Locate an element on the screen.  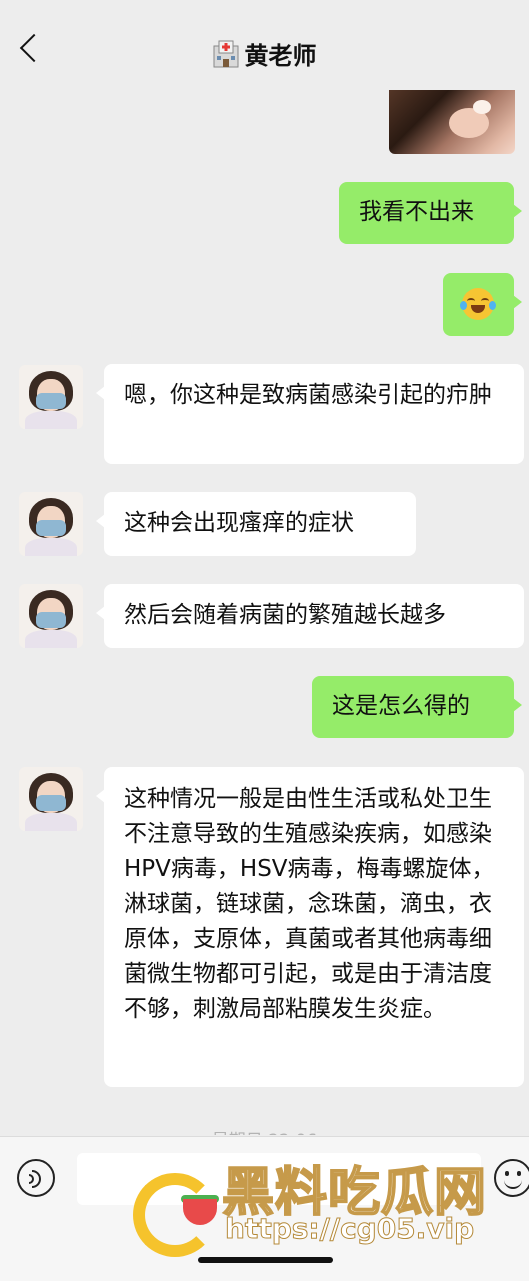
watermark-url: https://cg05.vip is located at coordinates (349, 1229).